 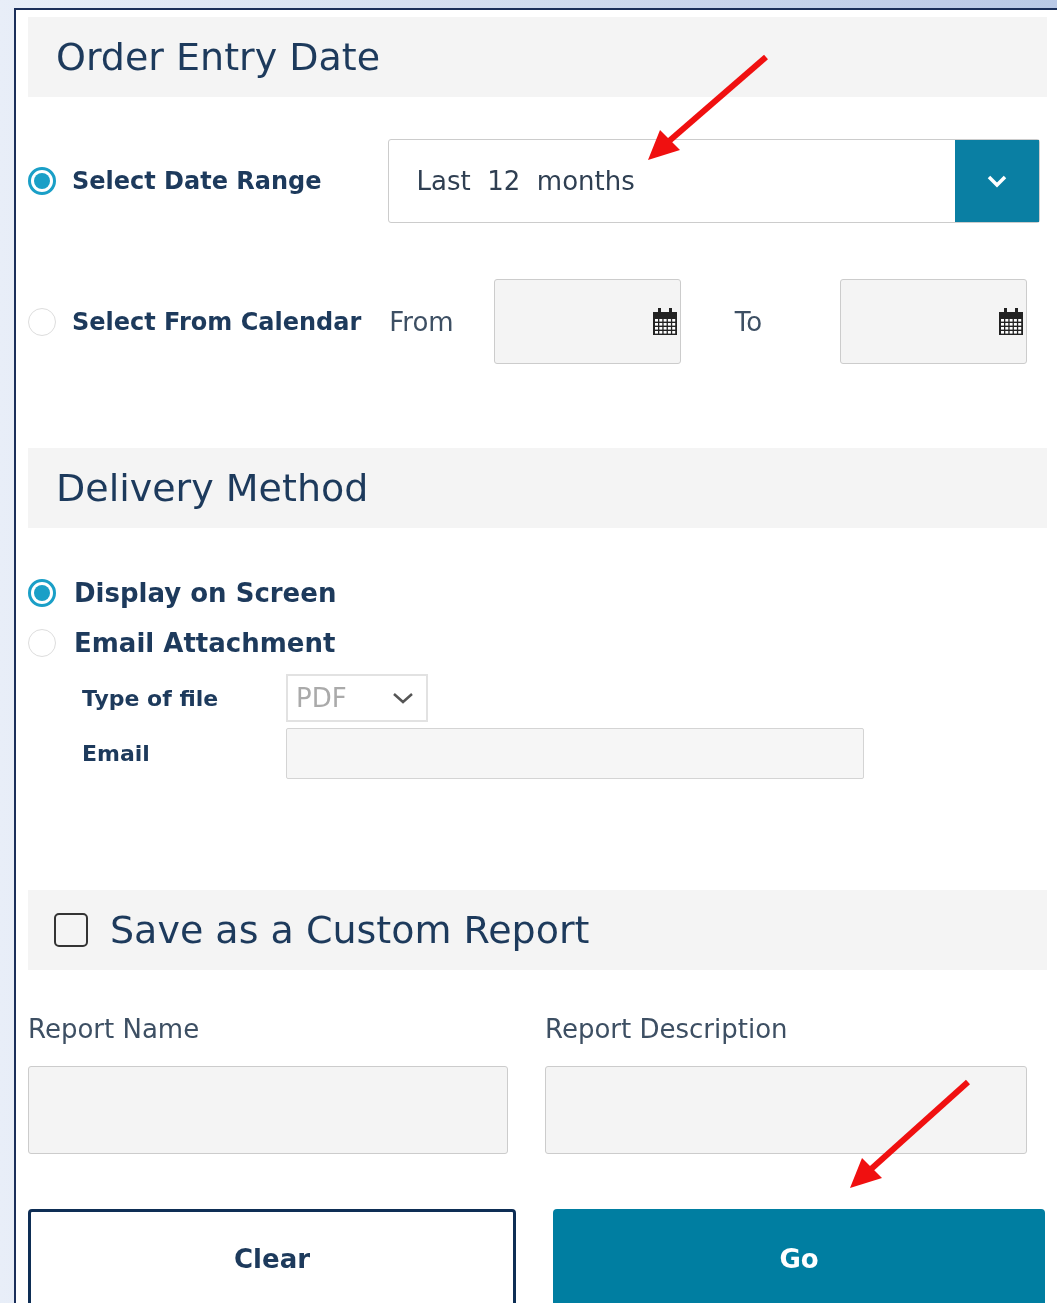 I want to click on report-name-field, so click(x=268, y=1110).